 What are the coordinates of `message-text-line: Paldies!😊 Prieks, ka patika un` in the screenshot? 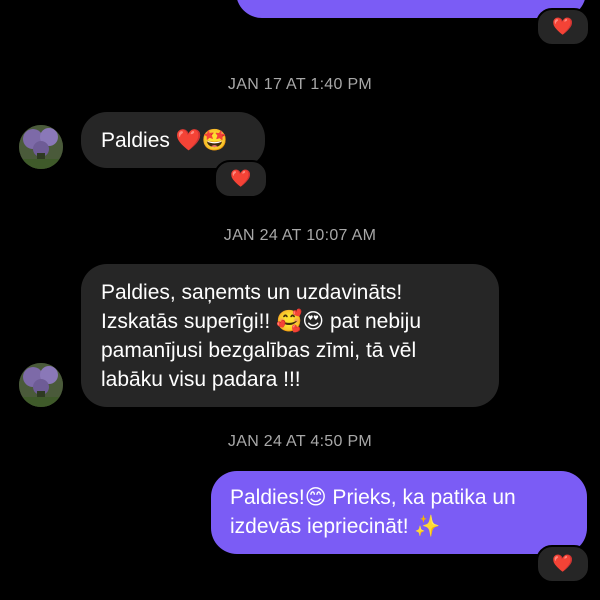 It's located at (373, 497).